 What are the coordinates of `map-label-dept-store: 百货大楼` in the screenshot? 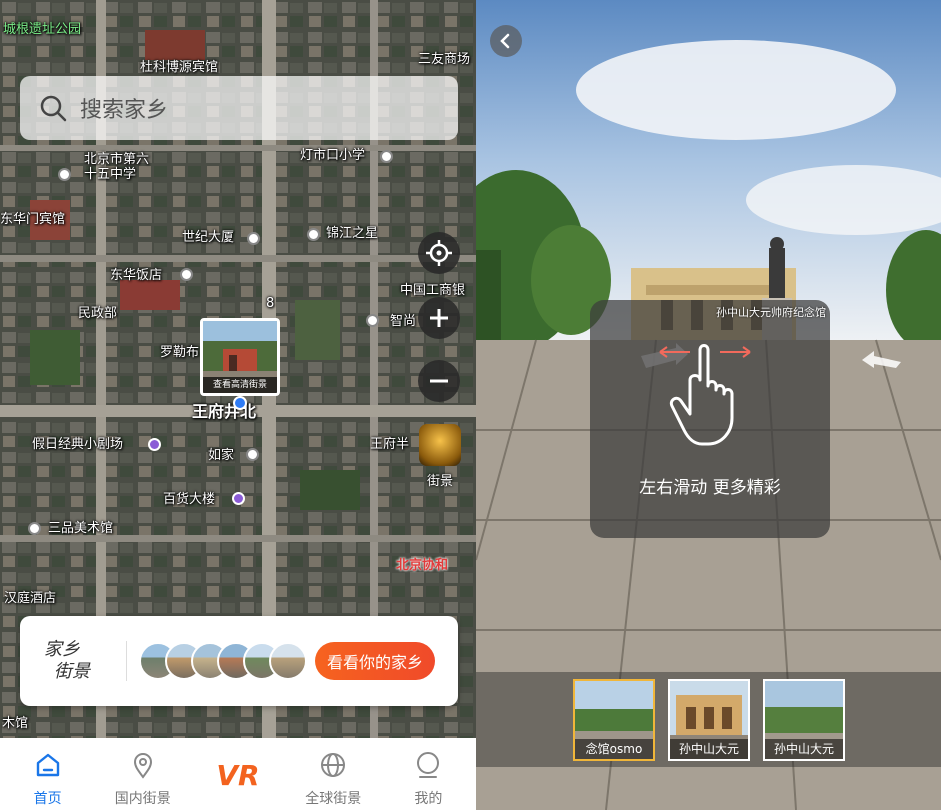 It's located at (189, 499).